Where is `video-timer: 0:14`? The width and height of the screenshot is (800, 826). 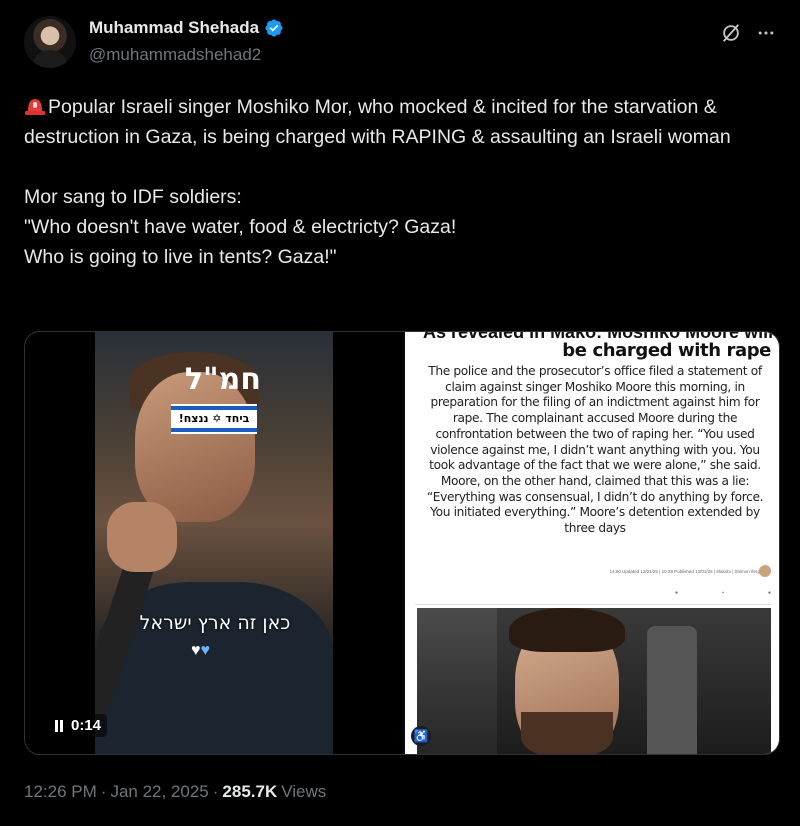 video-timer: 0:14 is located at coordinates (77, 725).